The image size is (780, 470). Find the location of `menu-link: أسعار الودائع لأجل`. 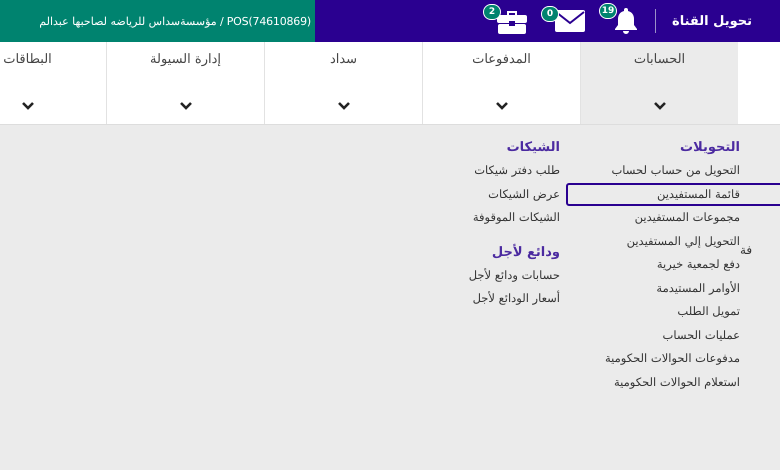

menu-link: أسعار الودائع لأجل is located at coordinates (500, 298).